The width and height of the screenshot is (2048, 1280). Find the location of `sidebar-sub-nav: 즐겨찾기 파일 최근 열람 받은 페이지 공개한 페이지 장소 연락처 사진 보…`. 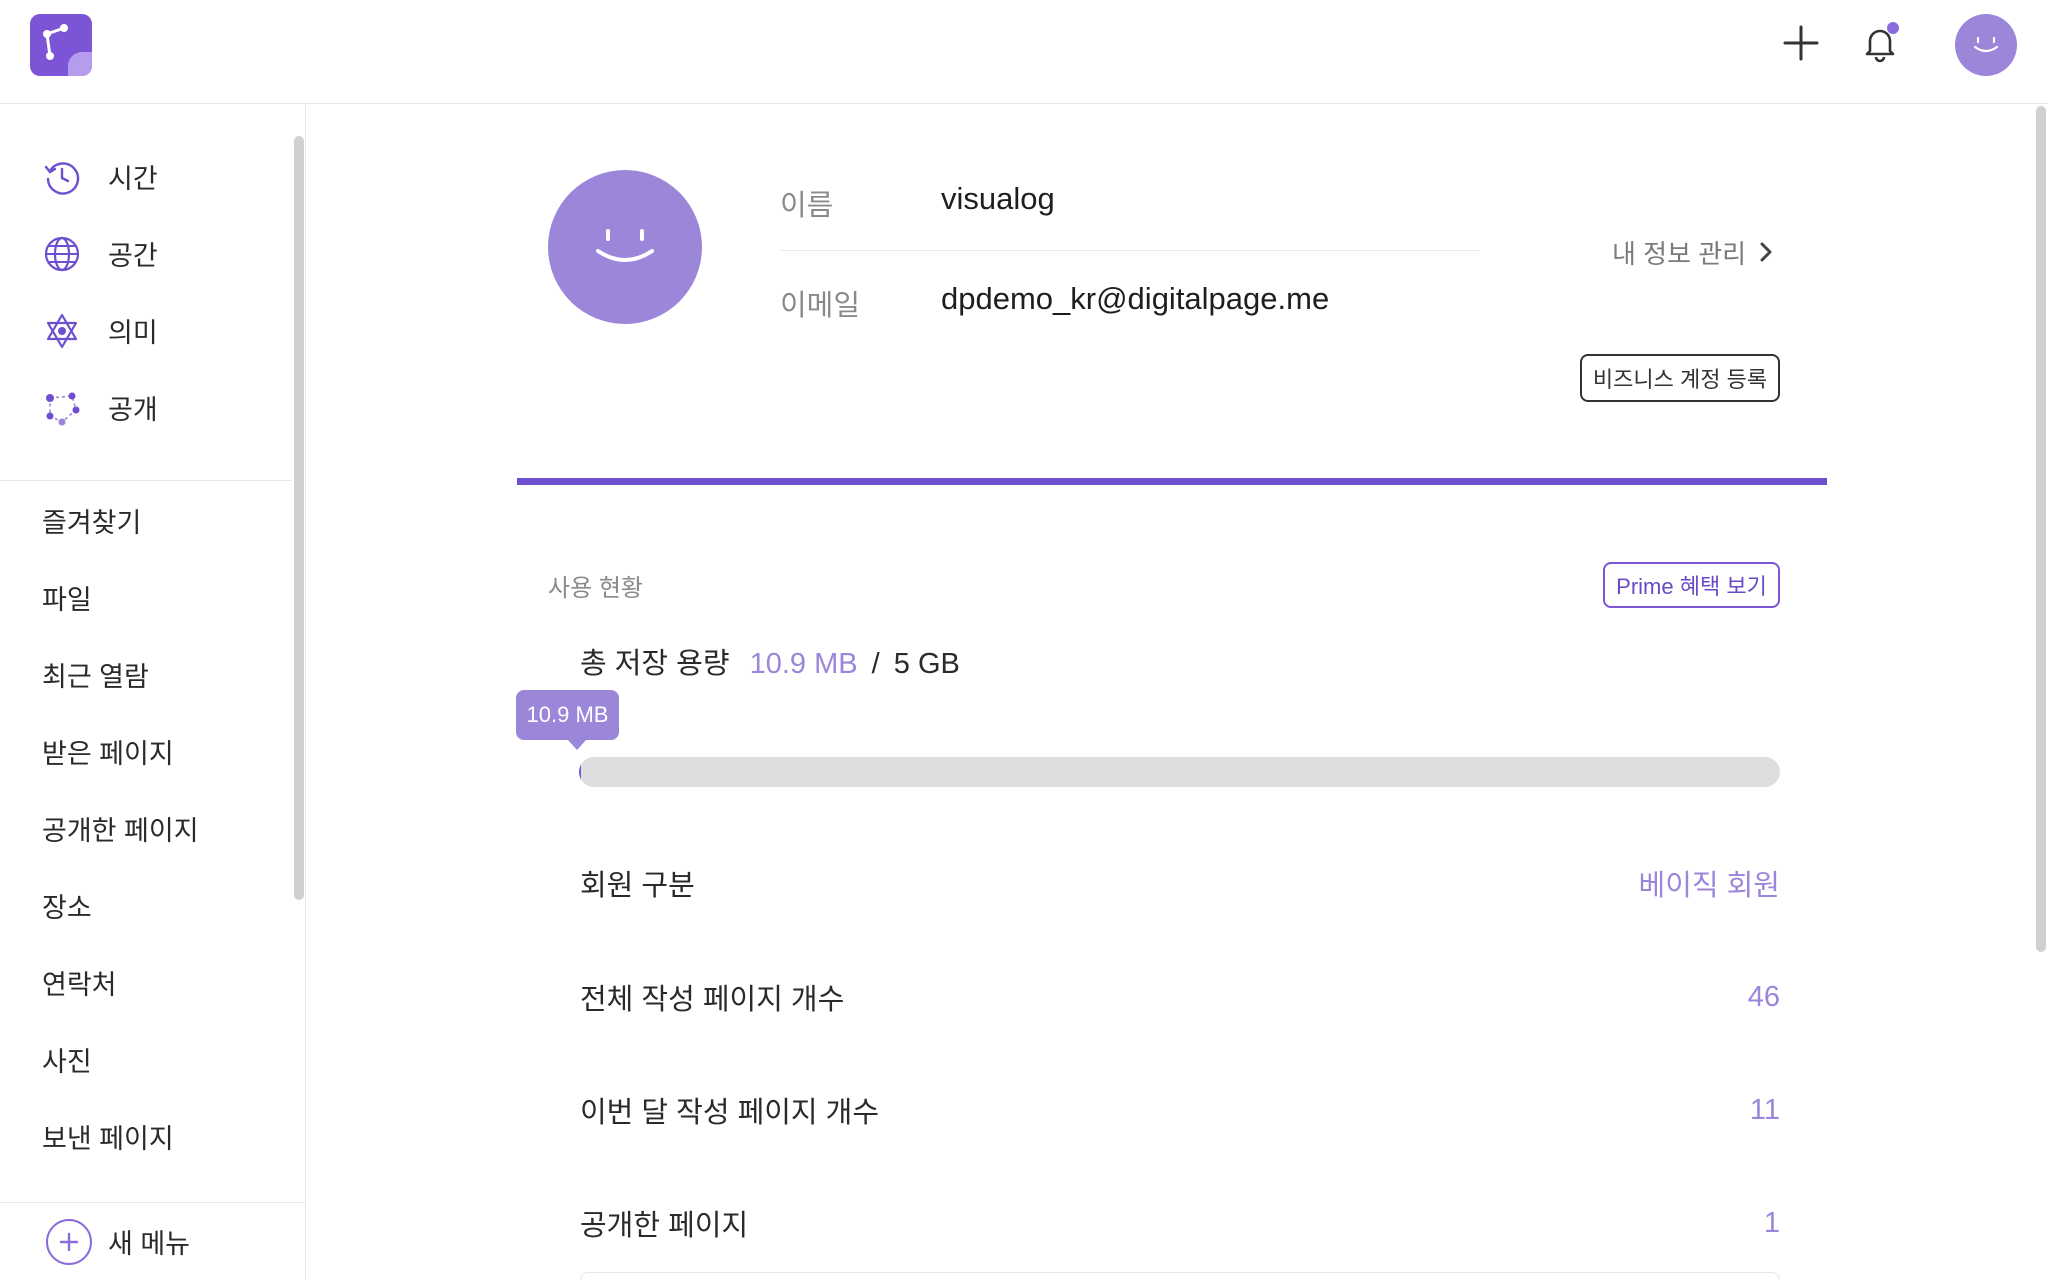

sidebar-sub-nav: 즐겨찾기 파일 최근 열람 받은 페이지 공개한 페이지 장소 연락처 사진 보… is located at coordinates (146, 828).